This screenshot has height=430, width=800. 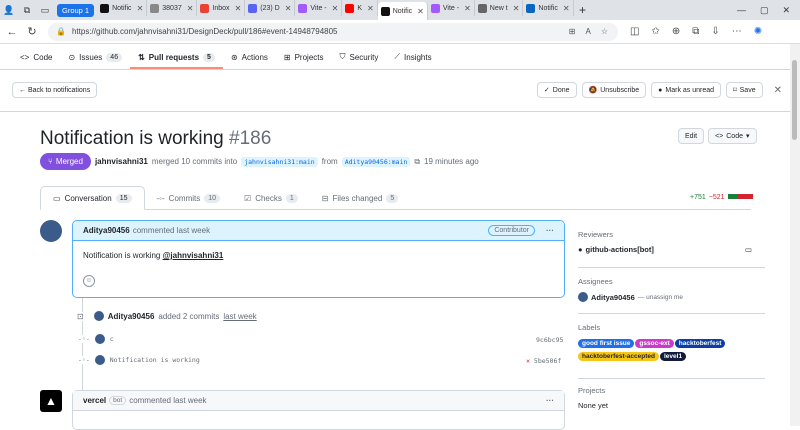 What do you see at coordinates (758, 31) in the screenshot?
I see `copilot-icon: ✺` at bounding box center [758, 31].